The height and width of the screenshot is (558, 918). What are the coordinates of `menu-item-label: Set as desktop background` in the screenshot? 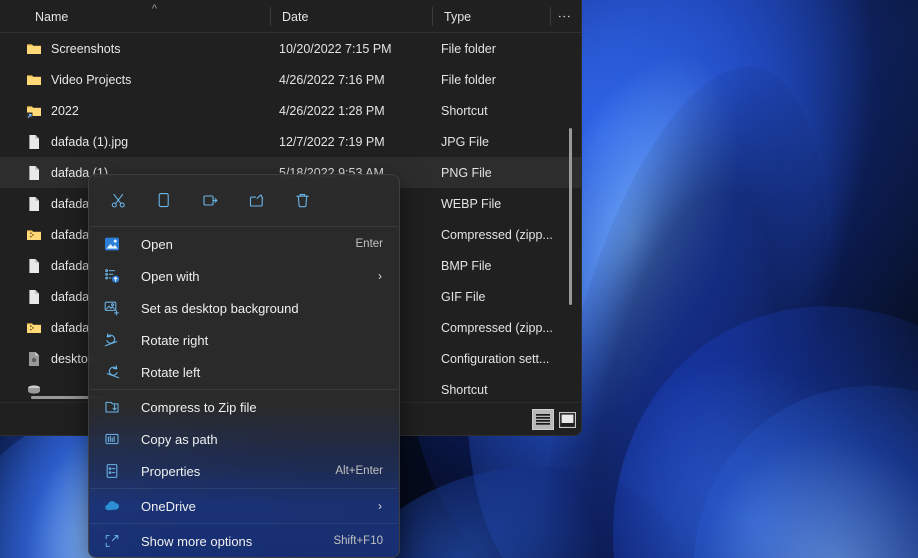 It's located at (220, 308).